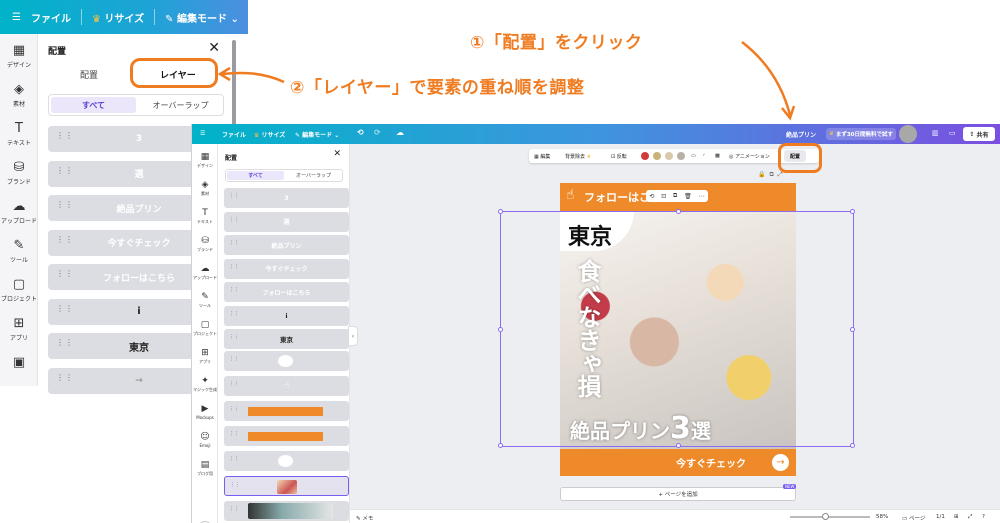  I want to click on edit-button: ▦ 編集, so click(542, 156).